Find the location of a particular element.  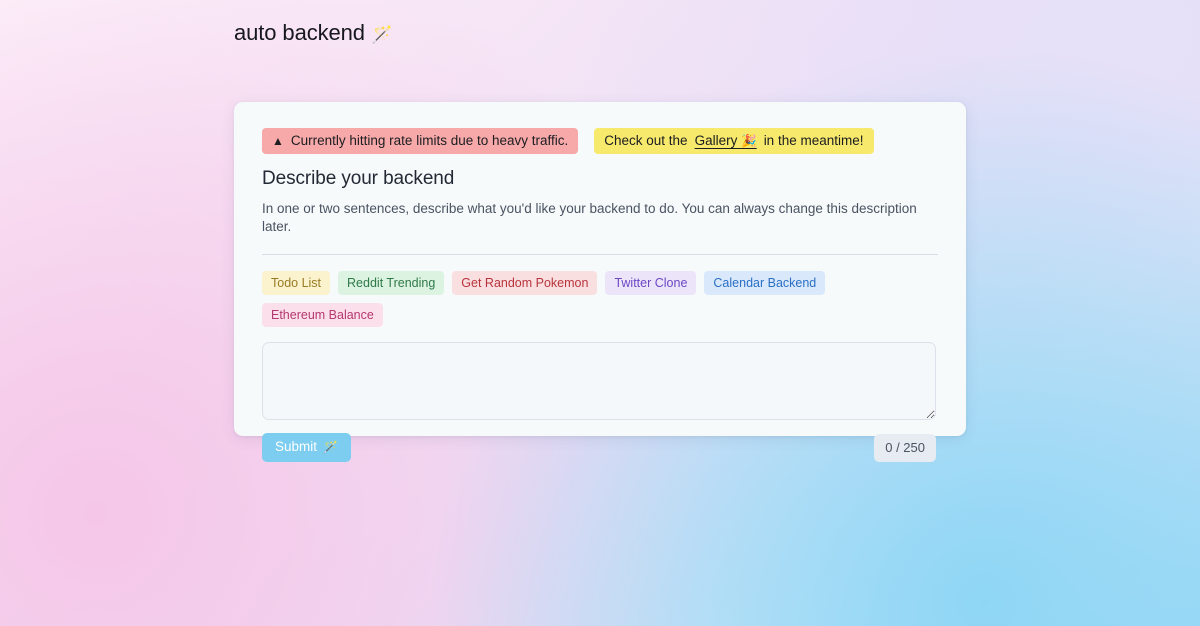

character-counter: 0 / 250 is located at coordinates (905, 447).